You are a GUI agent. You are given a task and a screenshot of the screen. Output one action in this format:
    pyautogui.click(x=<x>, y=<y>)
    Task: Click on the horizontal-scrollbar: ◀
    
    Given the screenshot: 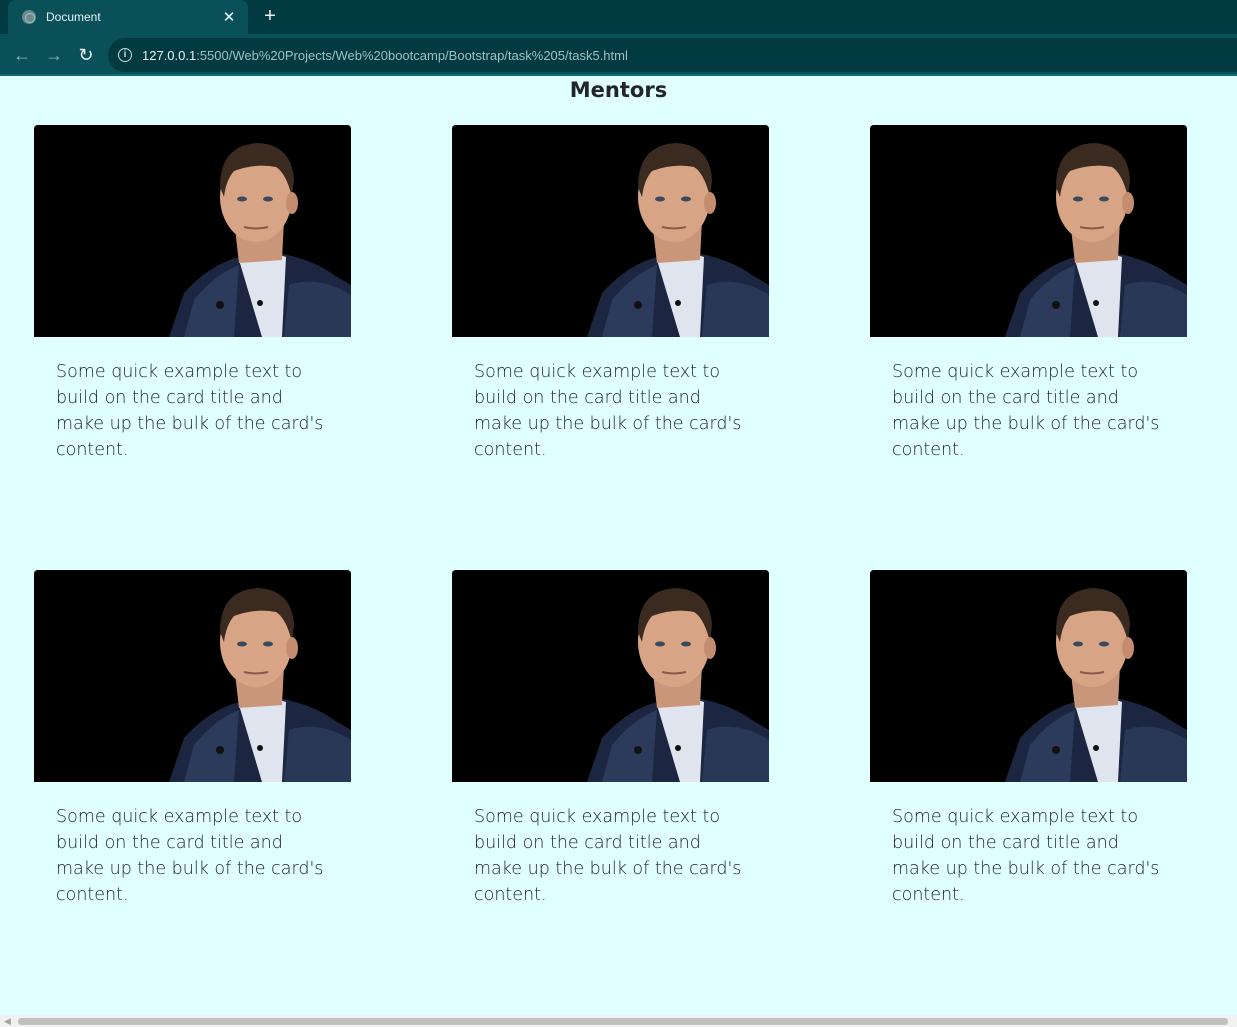 What is the action you would take?
    pyautogui.click(x=618, y=1021)
    